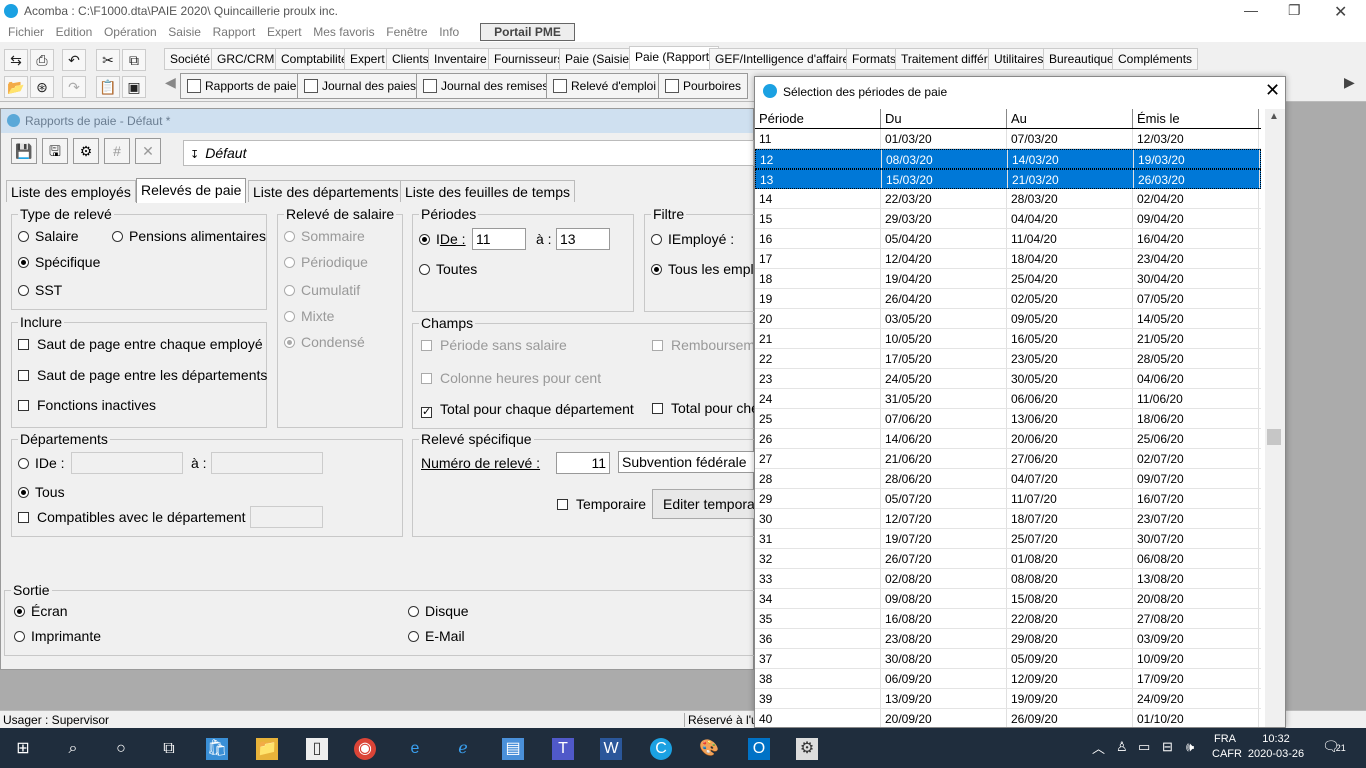  What do you see at coordinates (324, 342) in the screenshot?
I see `condense-radio: Condensé` at bounding box center [324, 342].